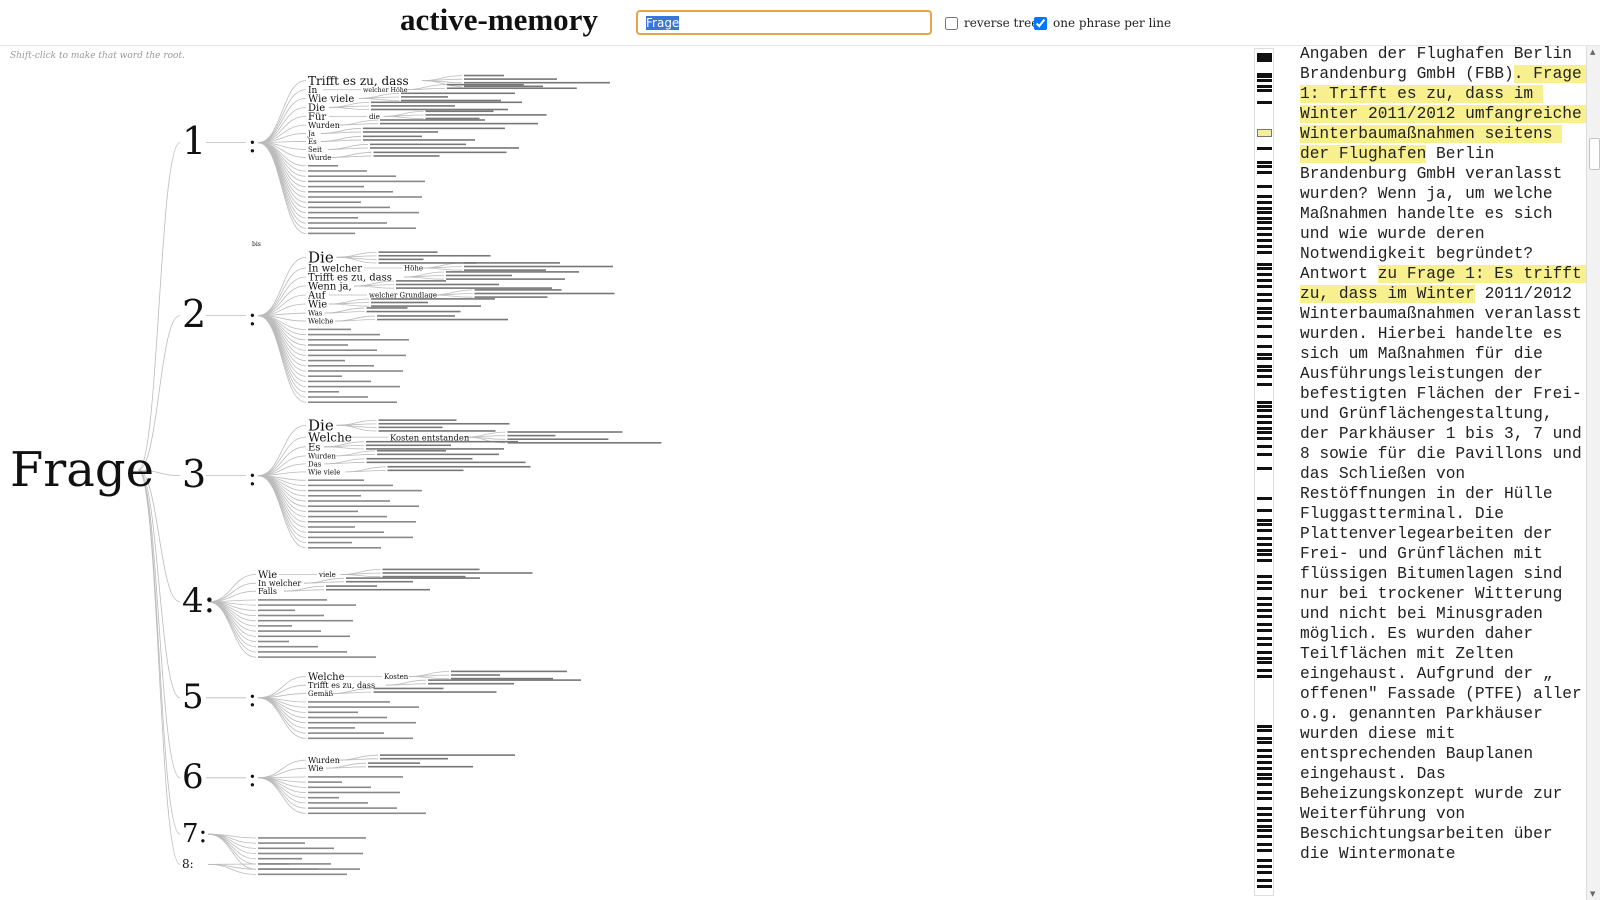  What do you see at coordinates (194, 141) in the screenshot?
I see `tree-node-1: 1` at bounding box center [194, 141].